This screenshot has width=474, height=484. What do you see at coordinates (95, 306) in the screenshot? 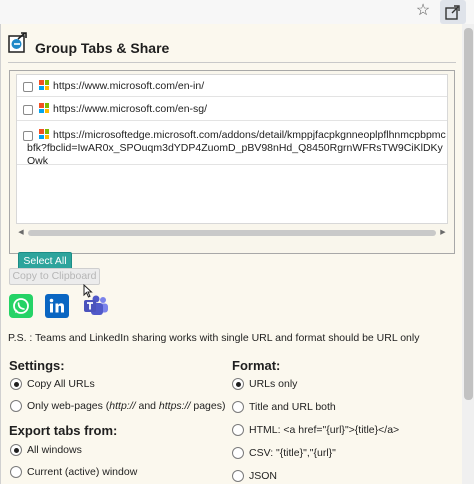
I see `teams-icon` at bounding box center [95, 306].